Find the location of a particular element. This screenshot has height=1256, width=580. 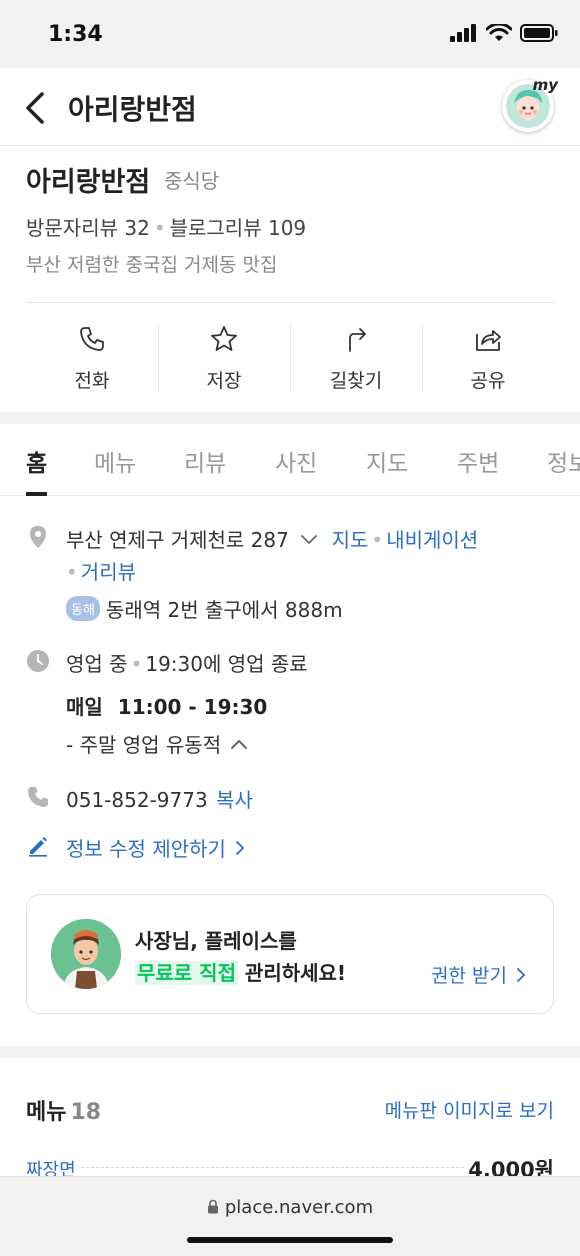

battery-icon is located at coordinates (539, 33).